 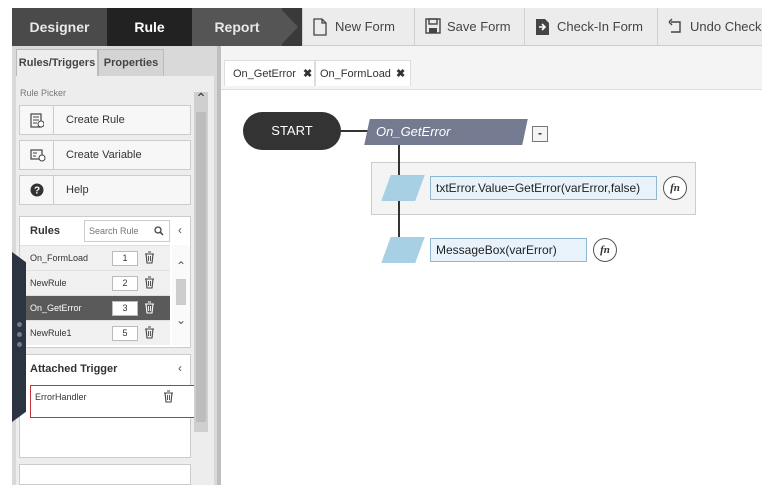 I want to click on undo-checkout-button: Undo Checkout, so click(x=709, y=27).